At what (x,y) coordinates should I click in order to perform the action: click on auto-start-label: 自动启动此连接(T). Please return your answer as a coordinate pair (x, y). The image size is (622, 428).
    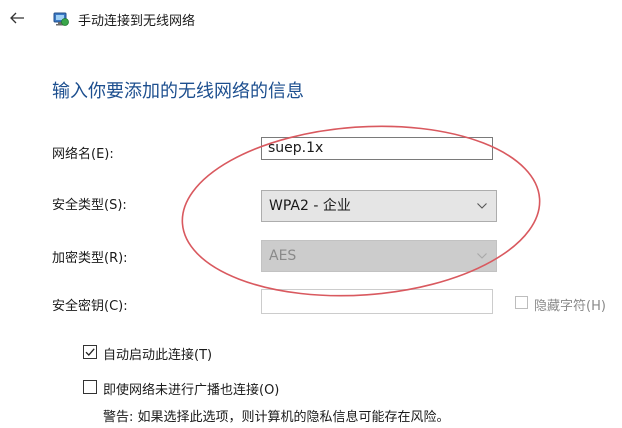
    Looking at the image, I should click on (158, 355).